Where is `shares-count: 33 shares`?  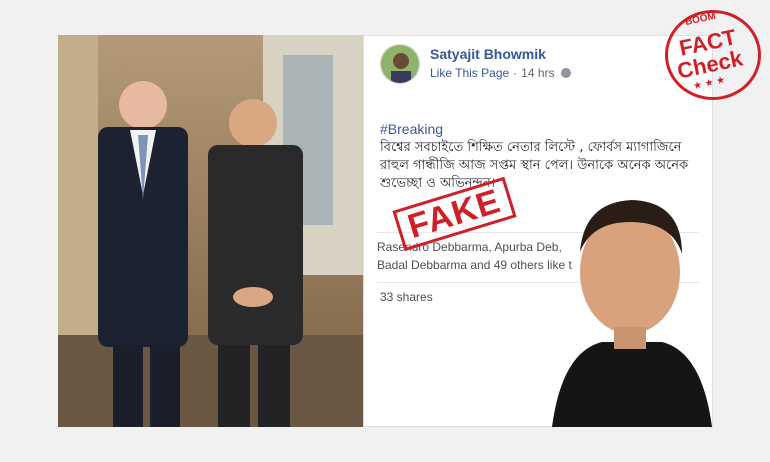 shares-count: 33 shares is located at coordinates (406, 297).